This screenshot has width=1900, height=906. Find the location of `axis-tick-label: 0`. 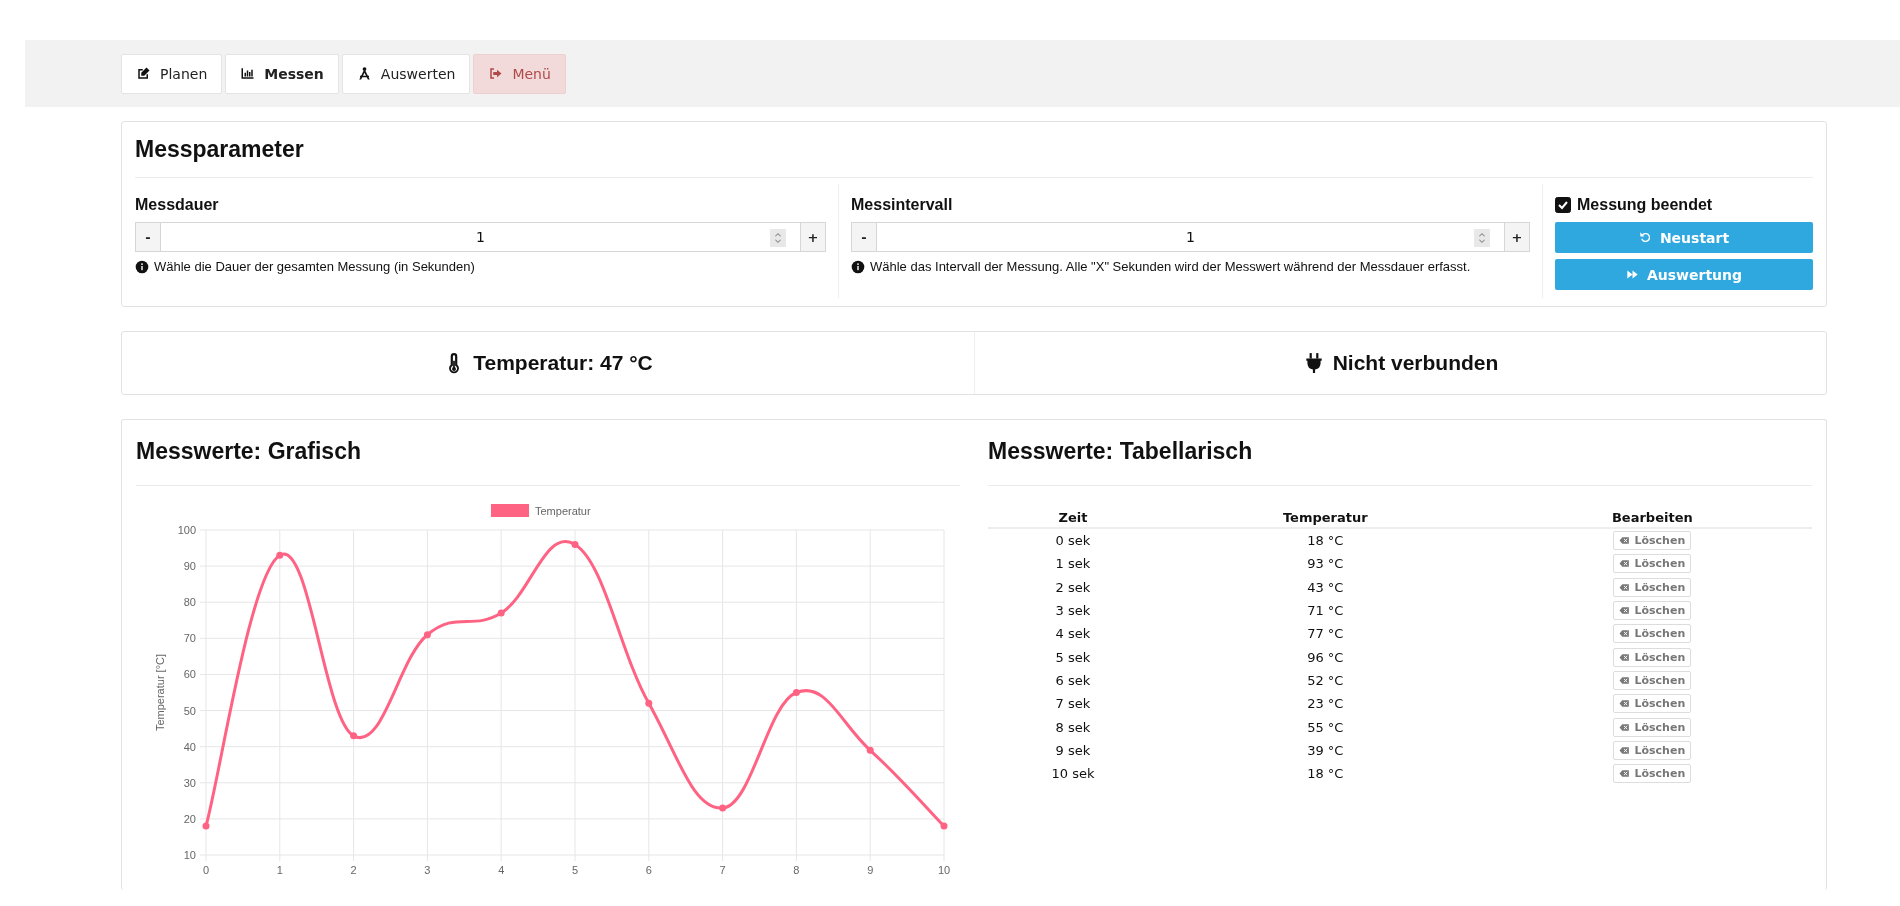

axis-tick-label: 0 is located at coordinates (206, 870).